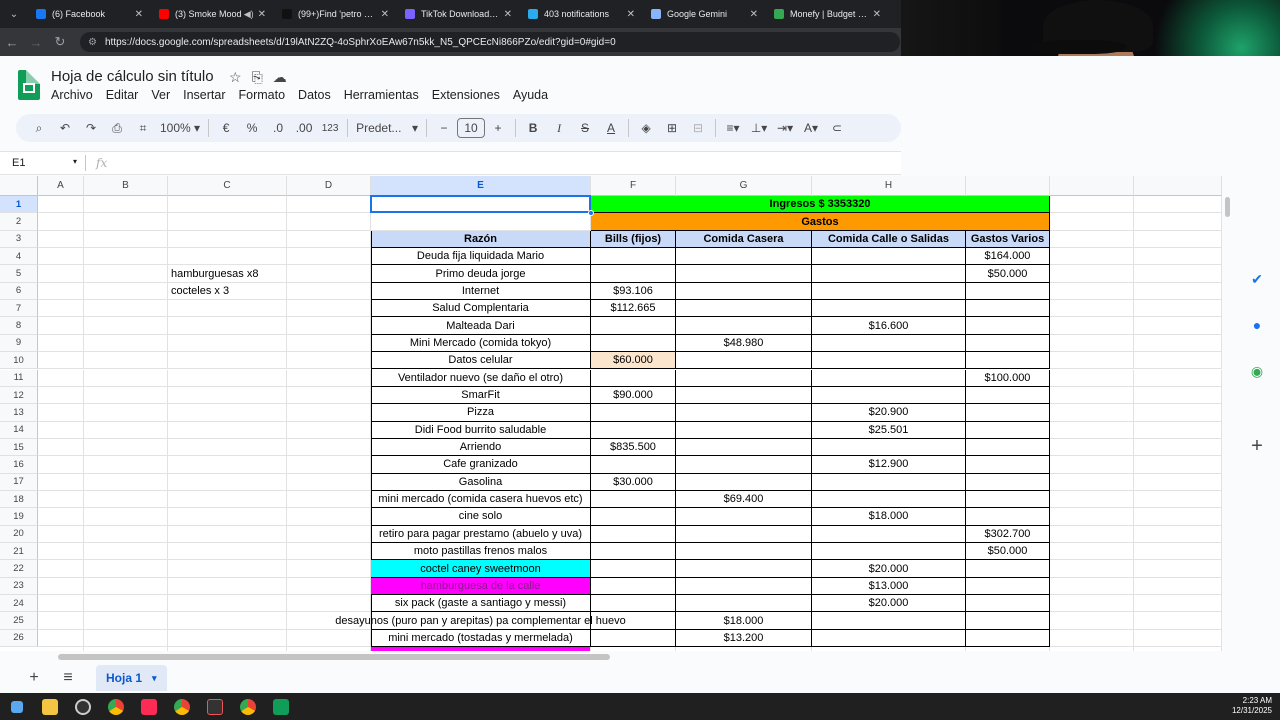 This screenshot has height=720, width=1280. What do you see at coordinates (585, 128) in the screenshot?
I see `strikethrough-icon: S` at bounding box center [585, 128].